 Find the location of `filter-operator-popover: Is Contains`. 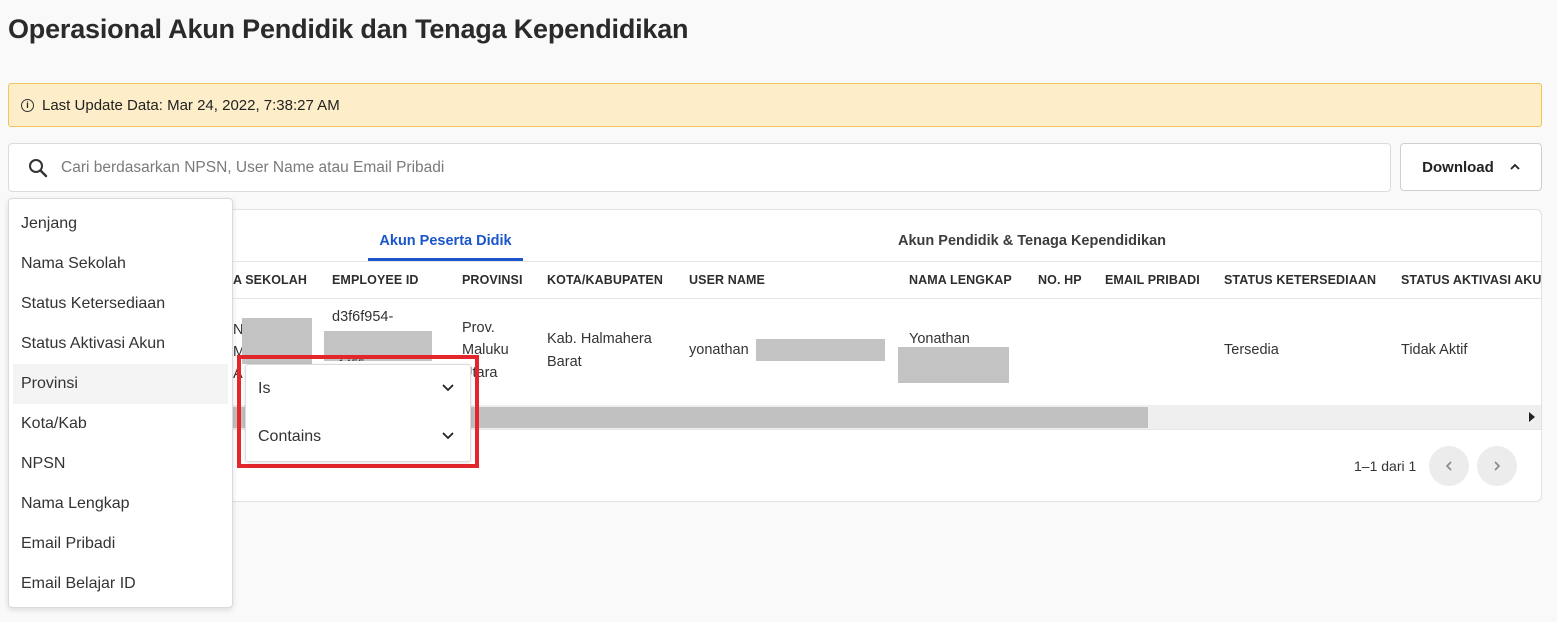

filter-operator-popover: Is Contains is located at coordinates (358, 411).